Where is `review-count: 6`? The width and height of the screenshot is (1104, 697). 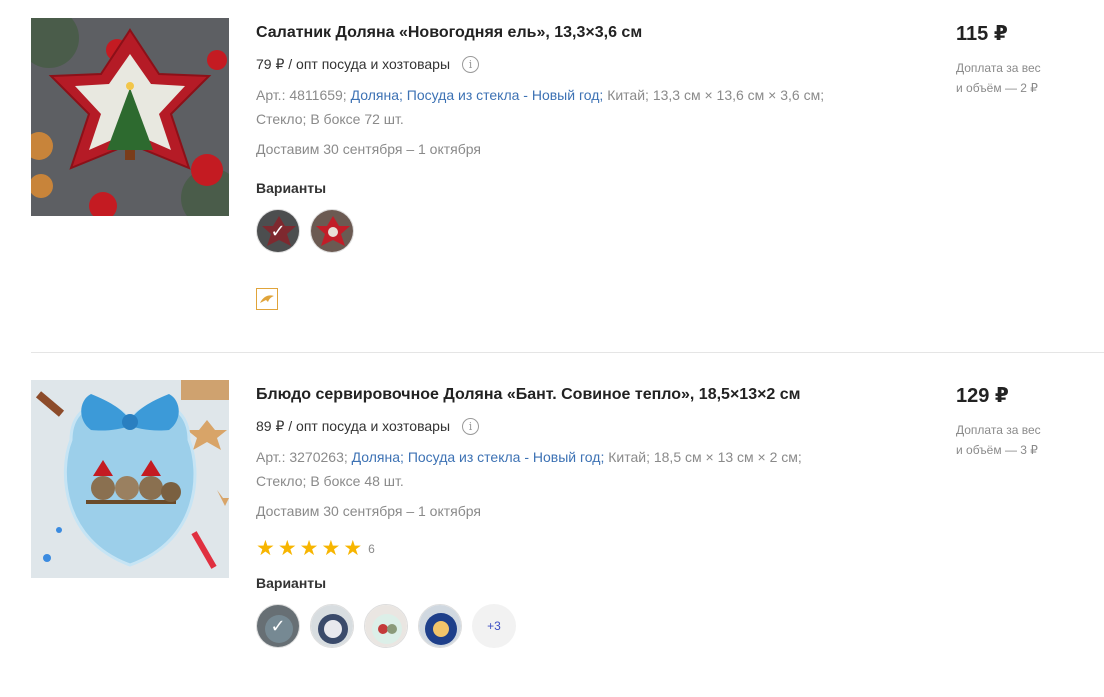 review-count: 6 is located at coordinates (371, 549).